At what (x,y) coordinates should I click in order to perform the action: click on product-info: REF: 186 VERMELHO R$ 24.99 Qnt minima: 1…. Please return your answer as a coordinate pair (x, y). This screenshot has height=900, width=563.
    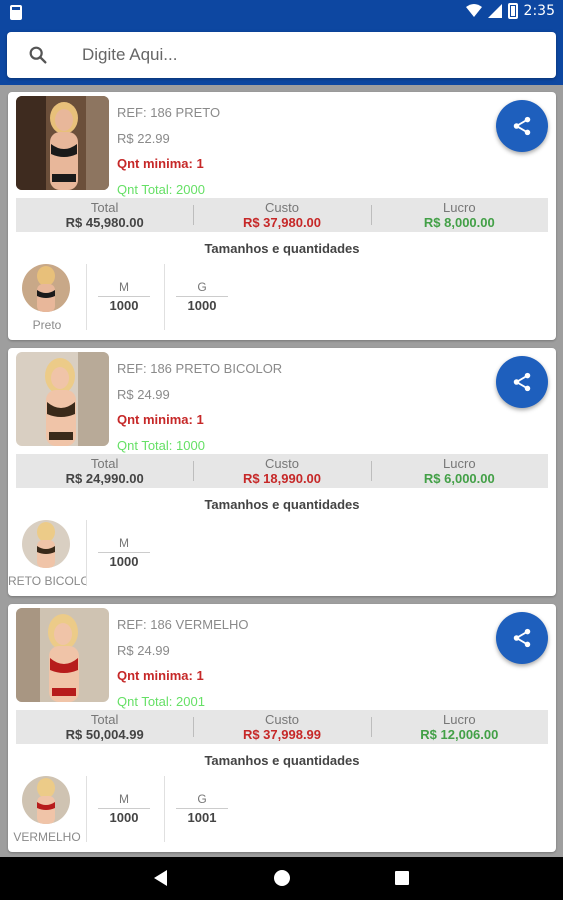
    Looking at the image, I should click on (183, 663).